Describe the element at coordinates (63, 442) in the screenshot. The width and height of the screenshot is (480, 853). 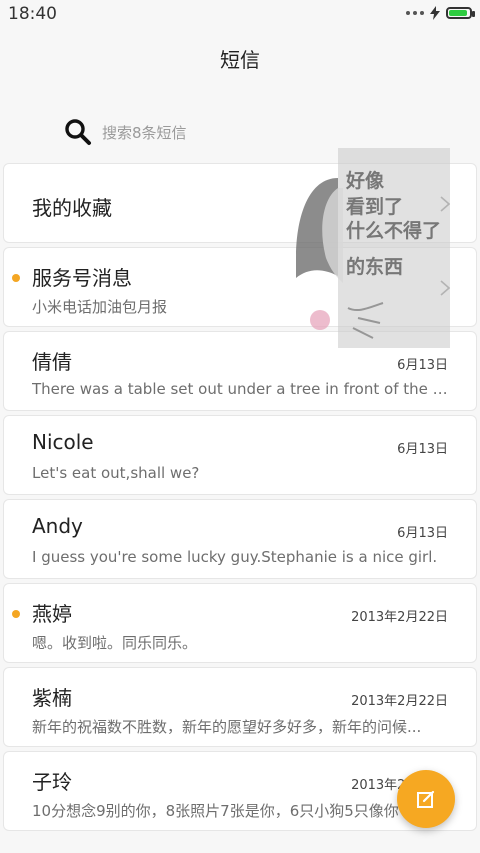
I see `conversation-name: Nicole` at that location.